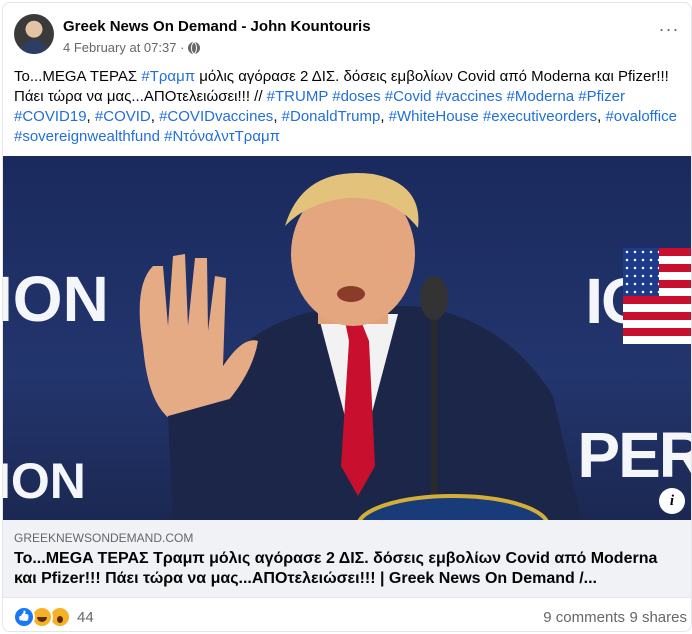 This screenshot has width=692, height=634. Describe the element at coordinates (658, 617) in the screenshot. I see `shares-count: 9 shares` at that location.